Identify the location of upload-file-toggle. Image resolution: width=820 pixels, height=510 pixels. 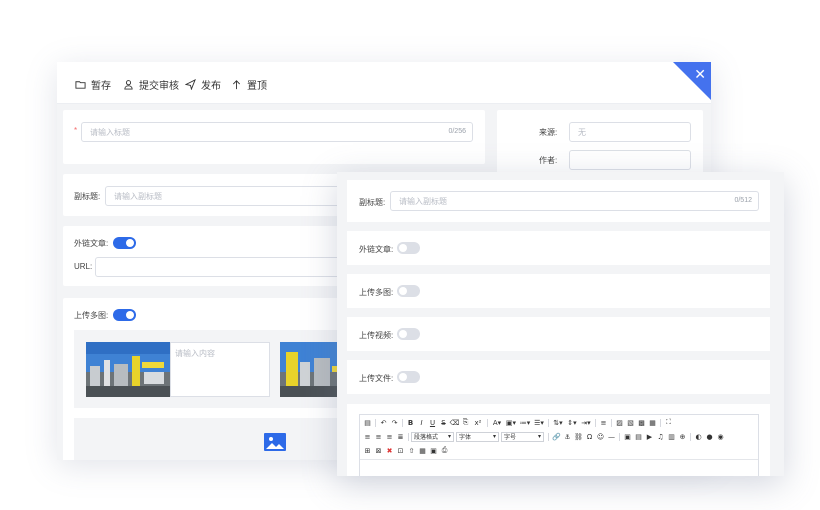
(408, 377).